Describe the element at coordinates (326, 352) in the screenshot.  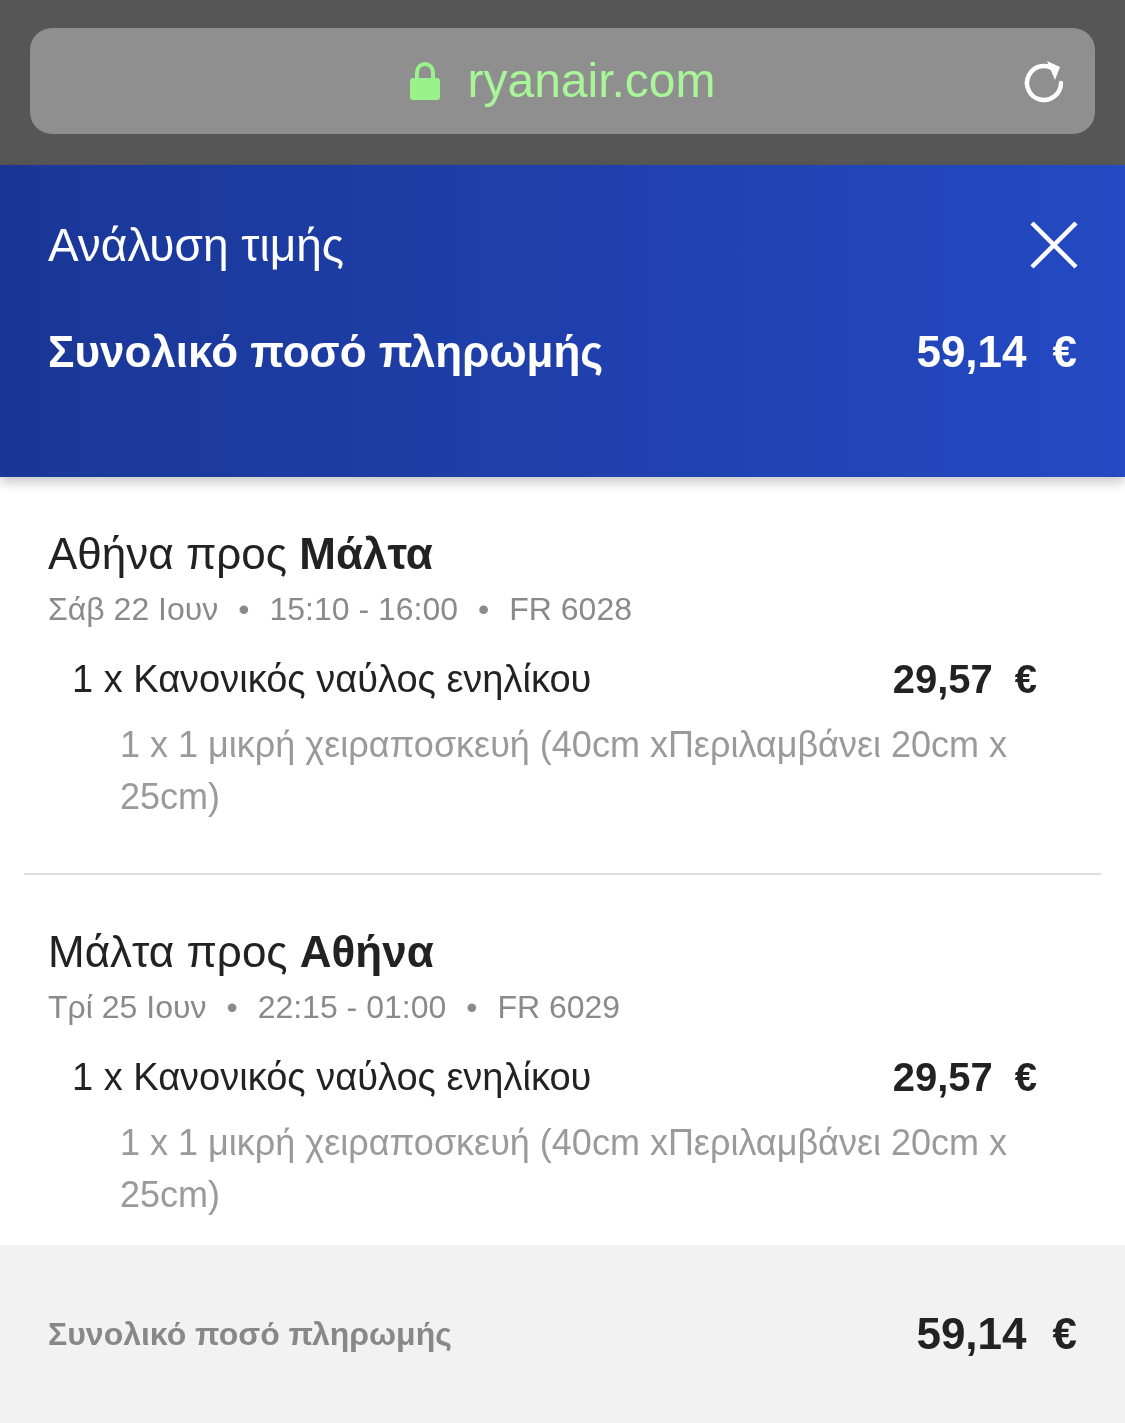
I see `total-label: Συνολικό ποσό πληρωμής` at that location.